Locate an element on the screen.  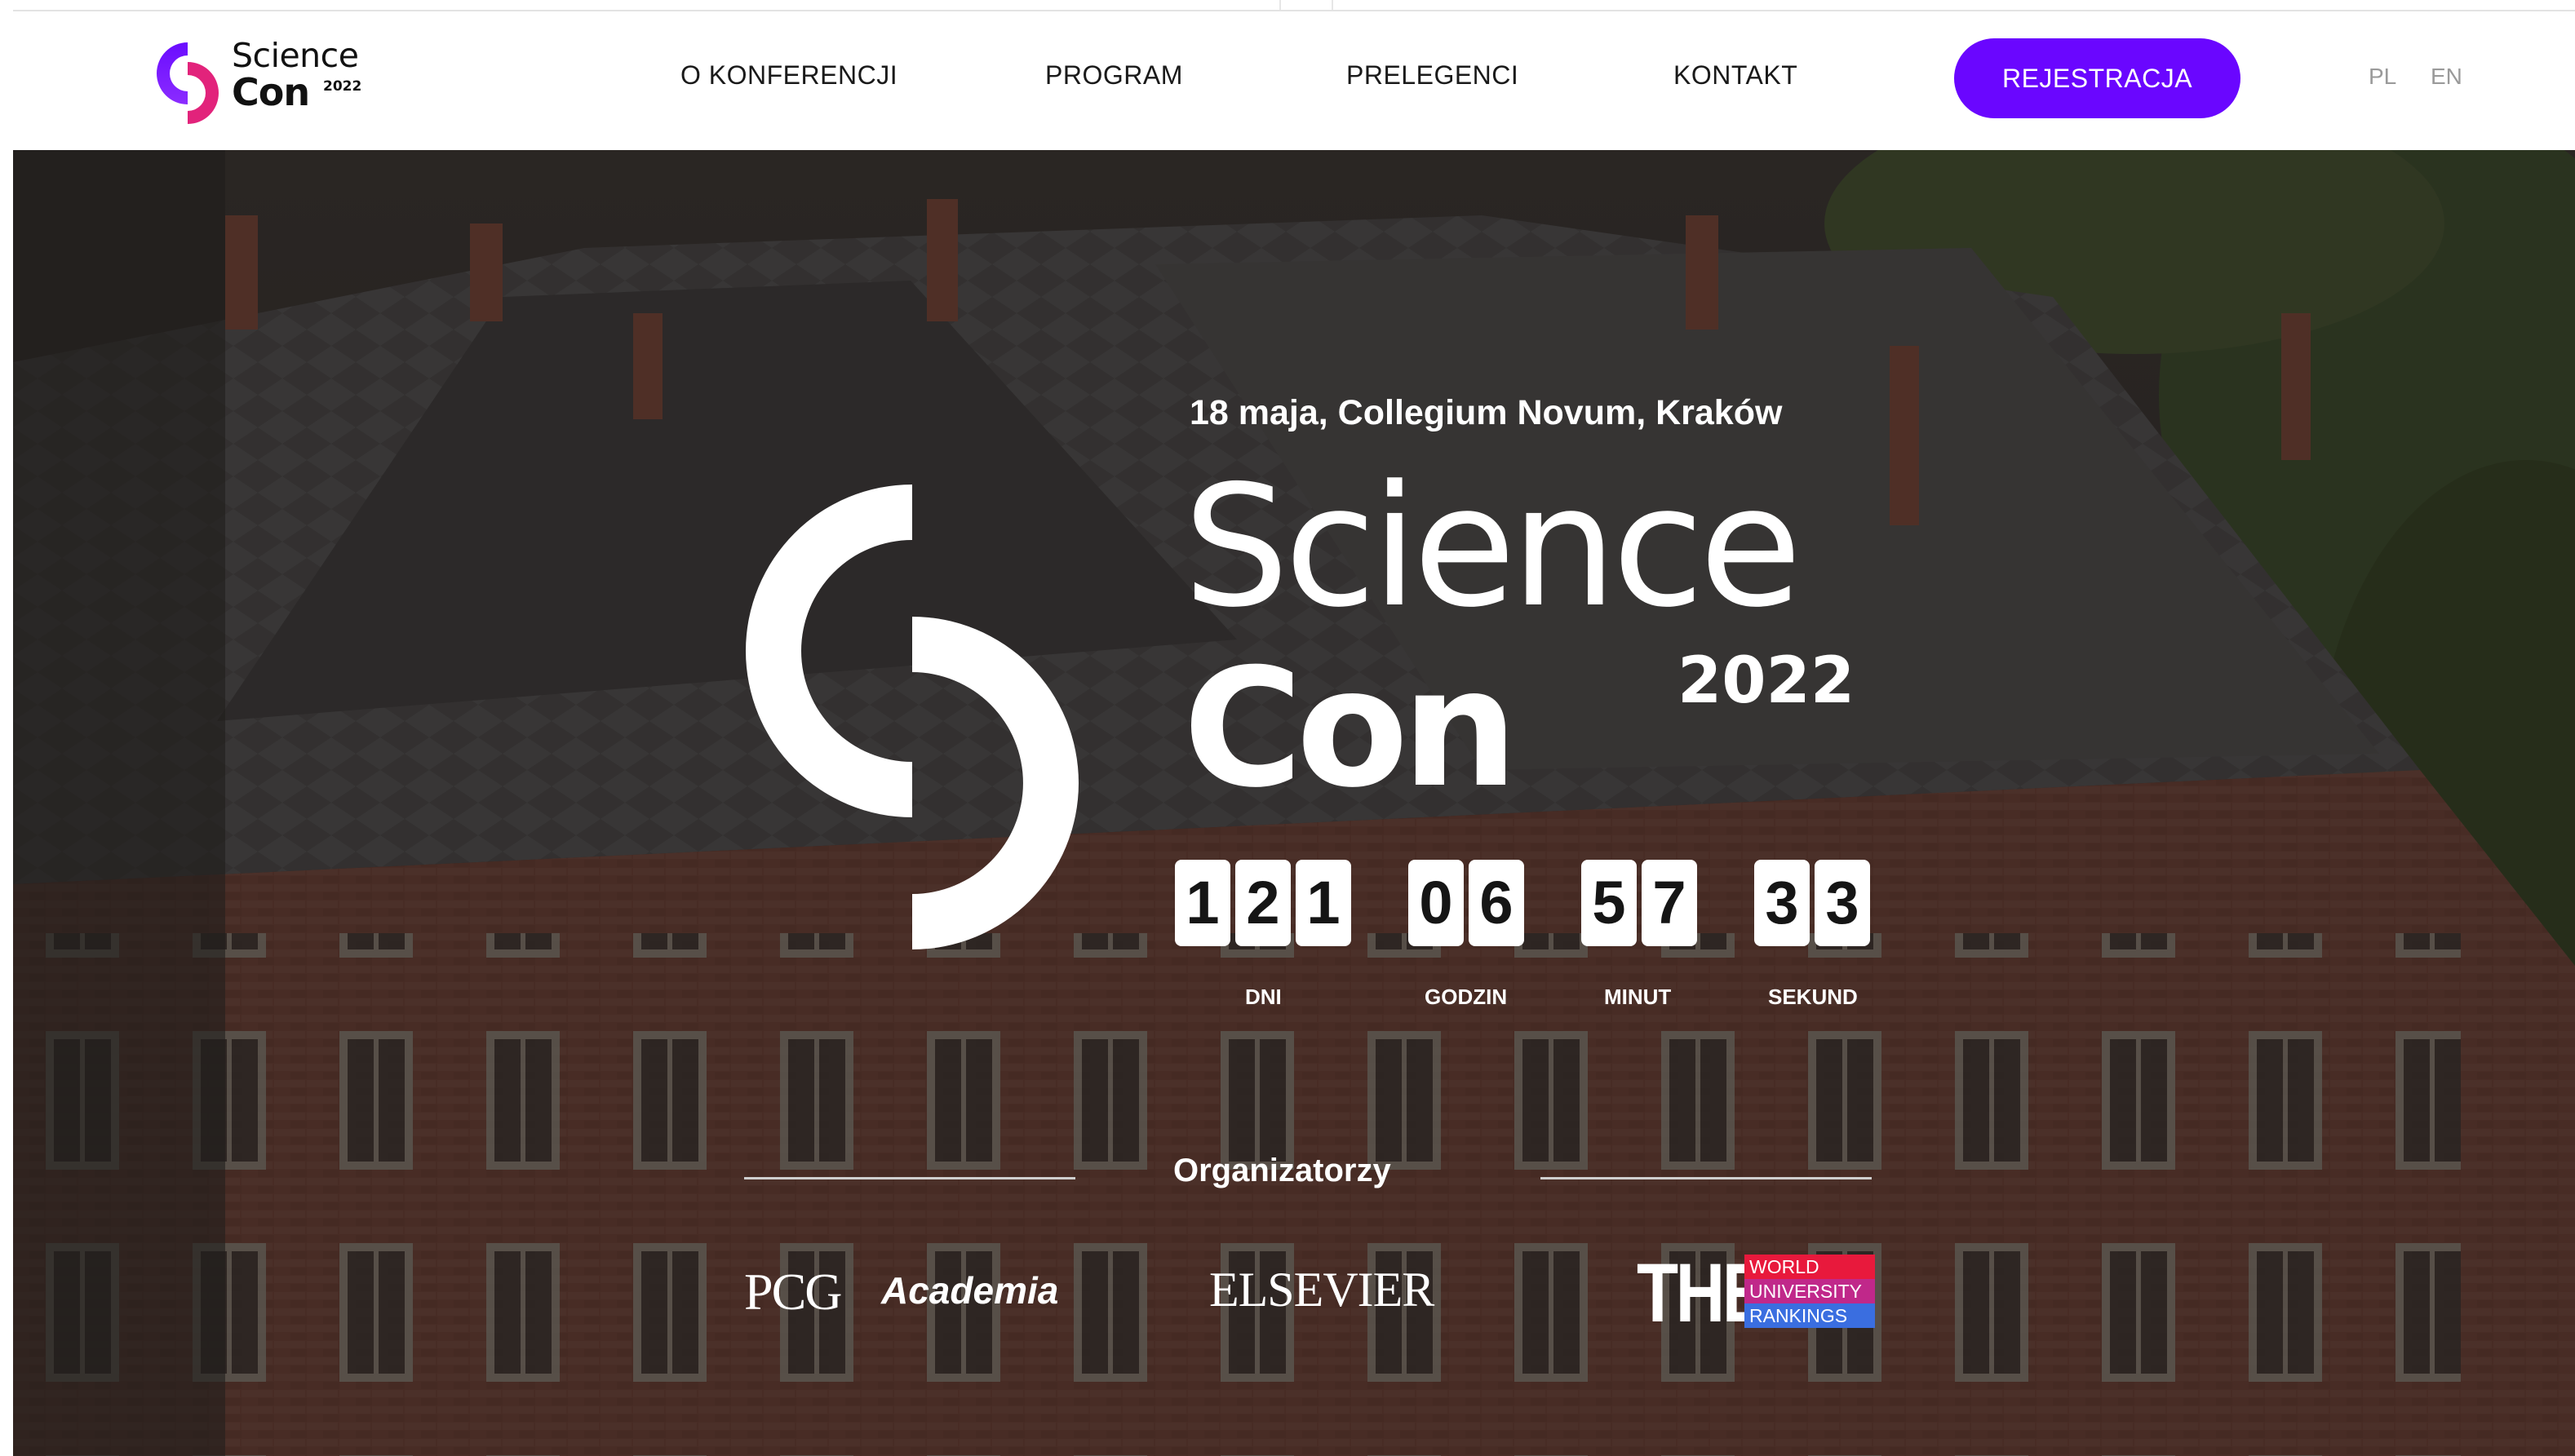
lang-pl: PL is located at coordinates (2382, 77).